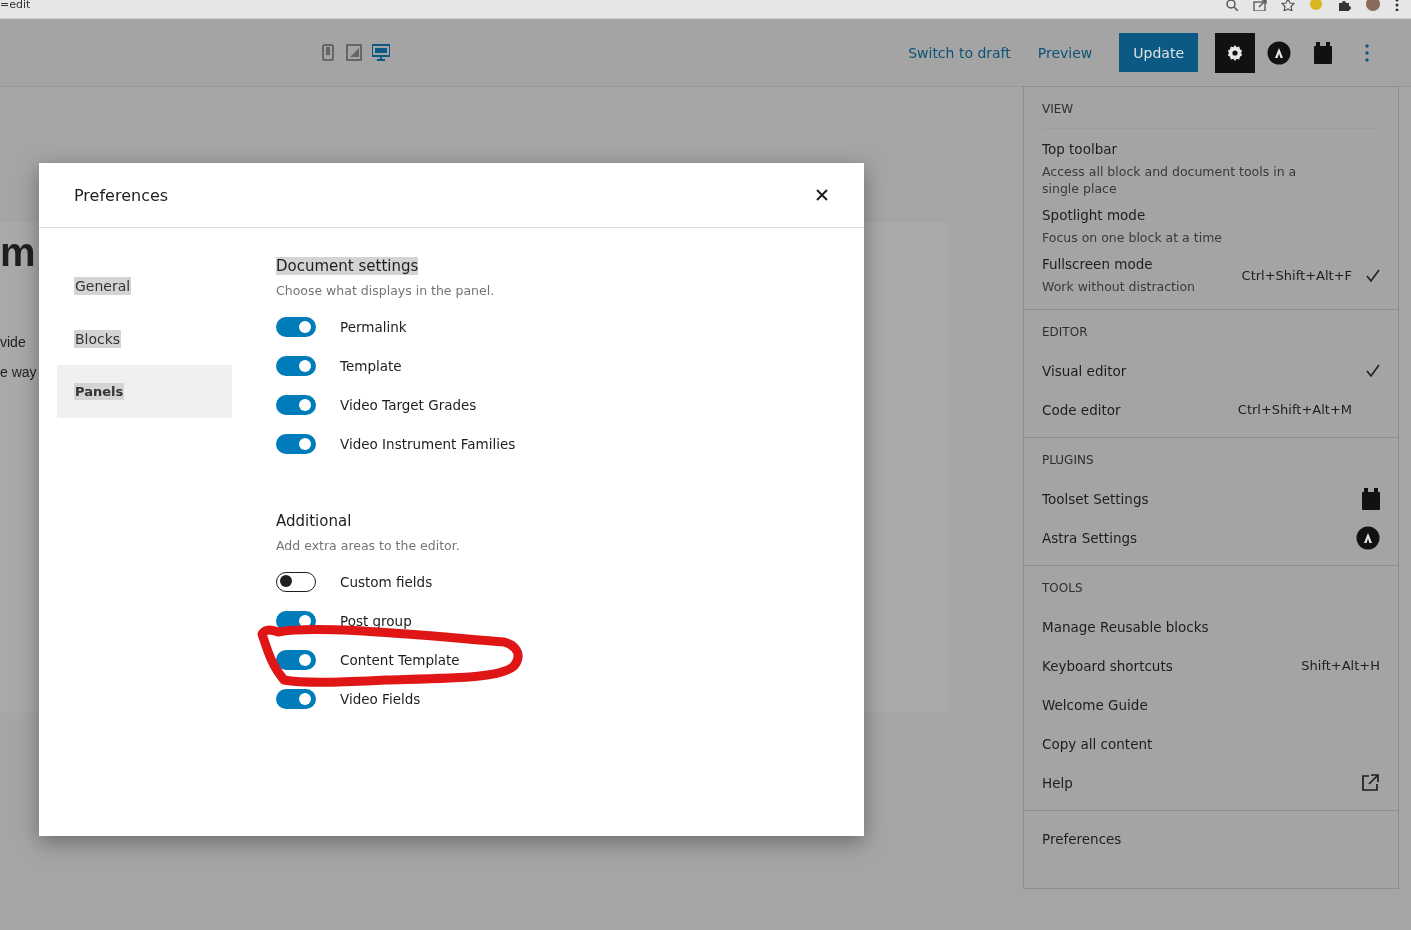  I want to click on menu-group-heading: VIEW, so click(1211, 112).